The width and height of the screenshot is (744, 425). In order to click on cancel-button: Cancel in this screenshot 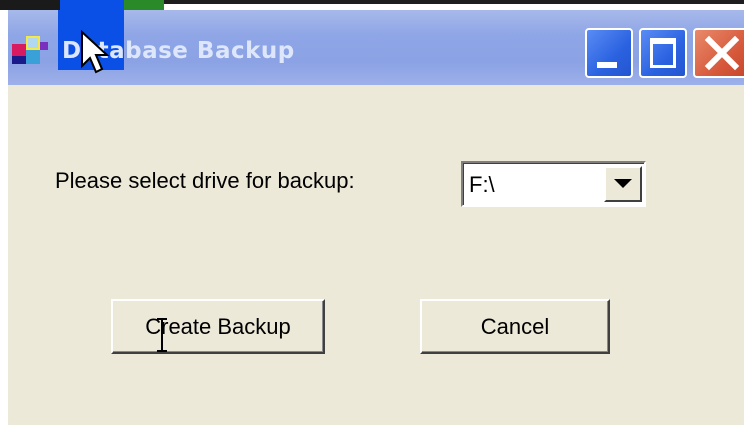, I will do `click(515, 326)`.